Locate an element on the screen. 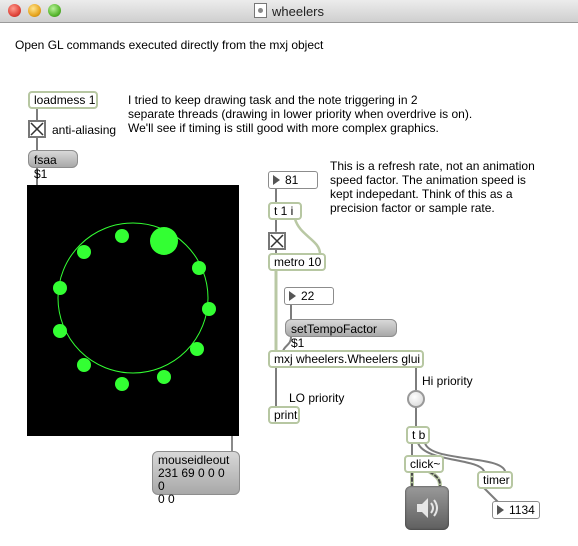 The height and width of the screenshot is (546, 578). speaker-icon is located at coordinates (427, 508).